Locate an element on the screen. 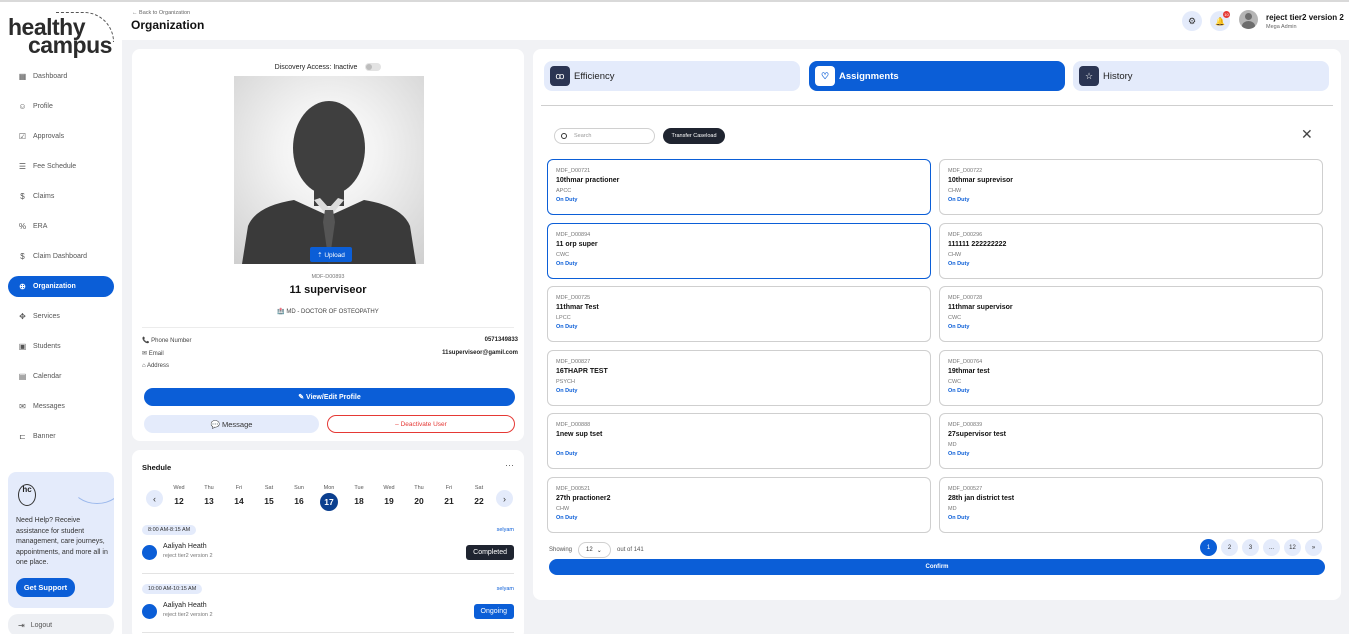 This screenshot has width=1349, height=634. sidebar-item-organization: ⊕ Organization is located at coordinates (61, 286).